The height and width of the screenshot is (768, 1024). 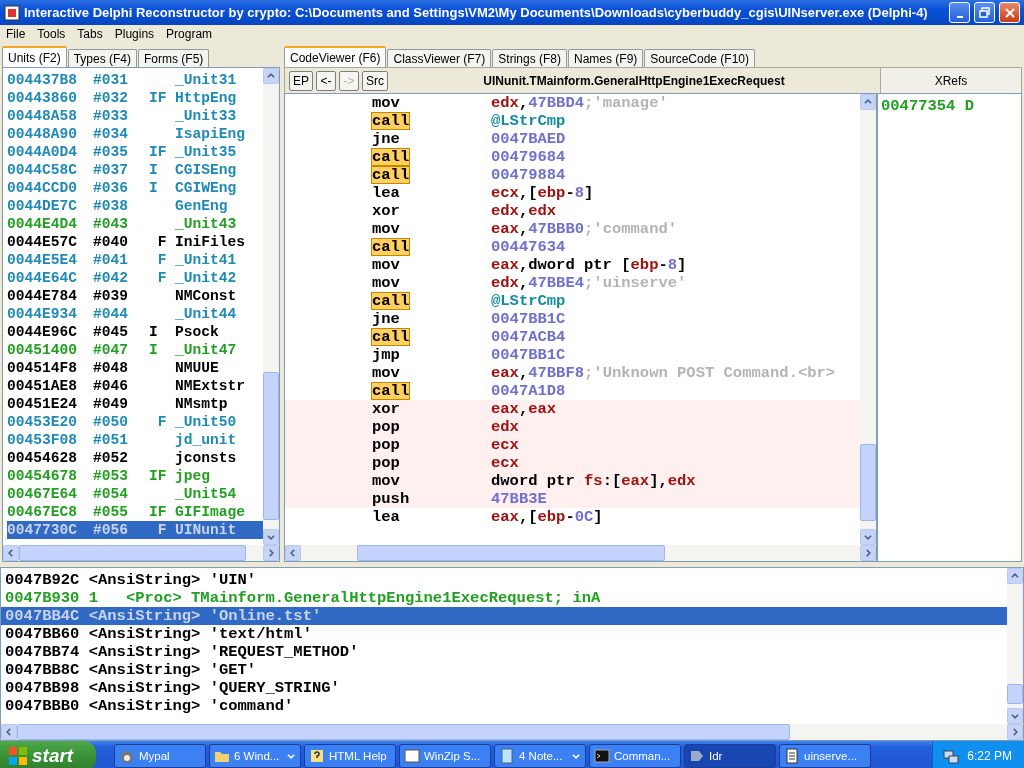 I want to click on chevron-up-icon, so click(x=1015, y=576).